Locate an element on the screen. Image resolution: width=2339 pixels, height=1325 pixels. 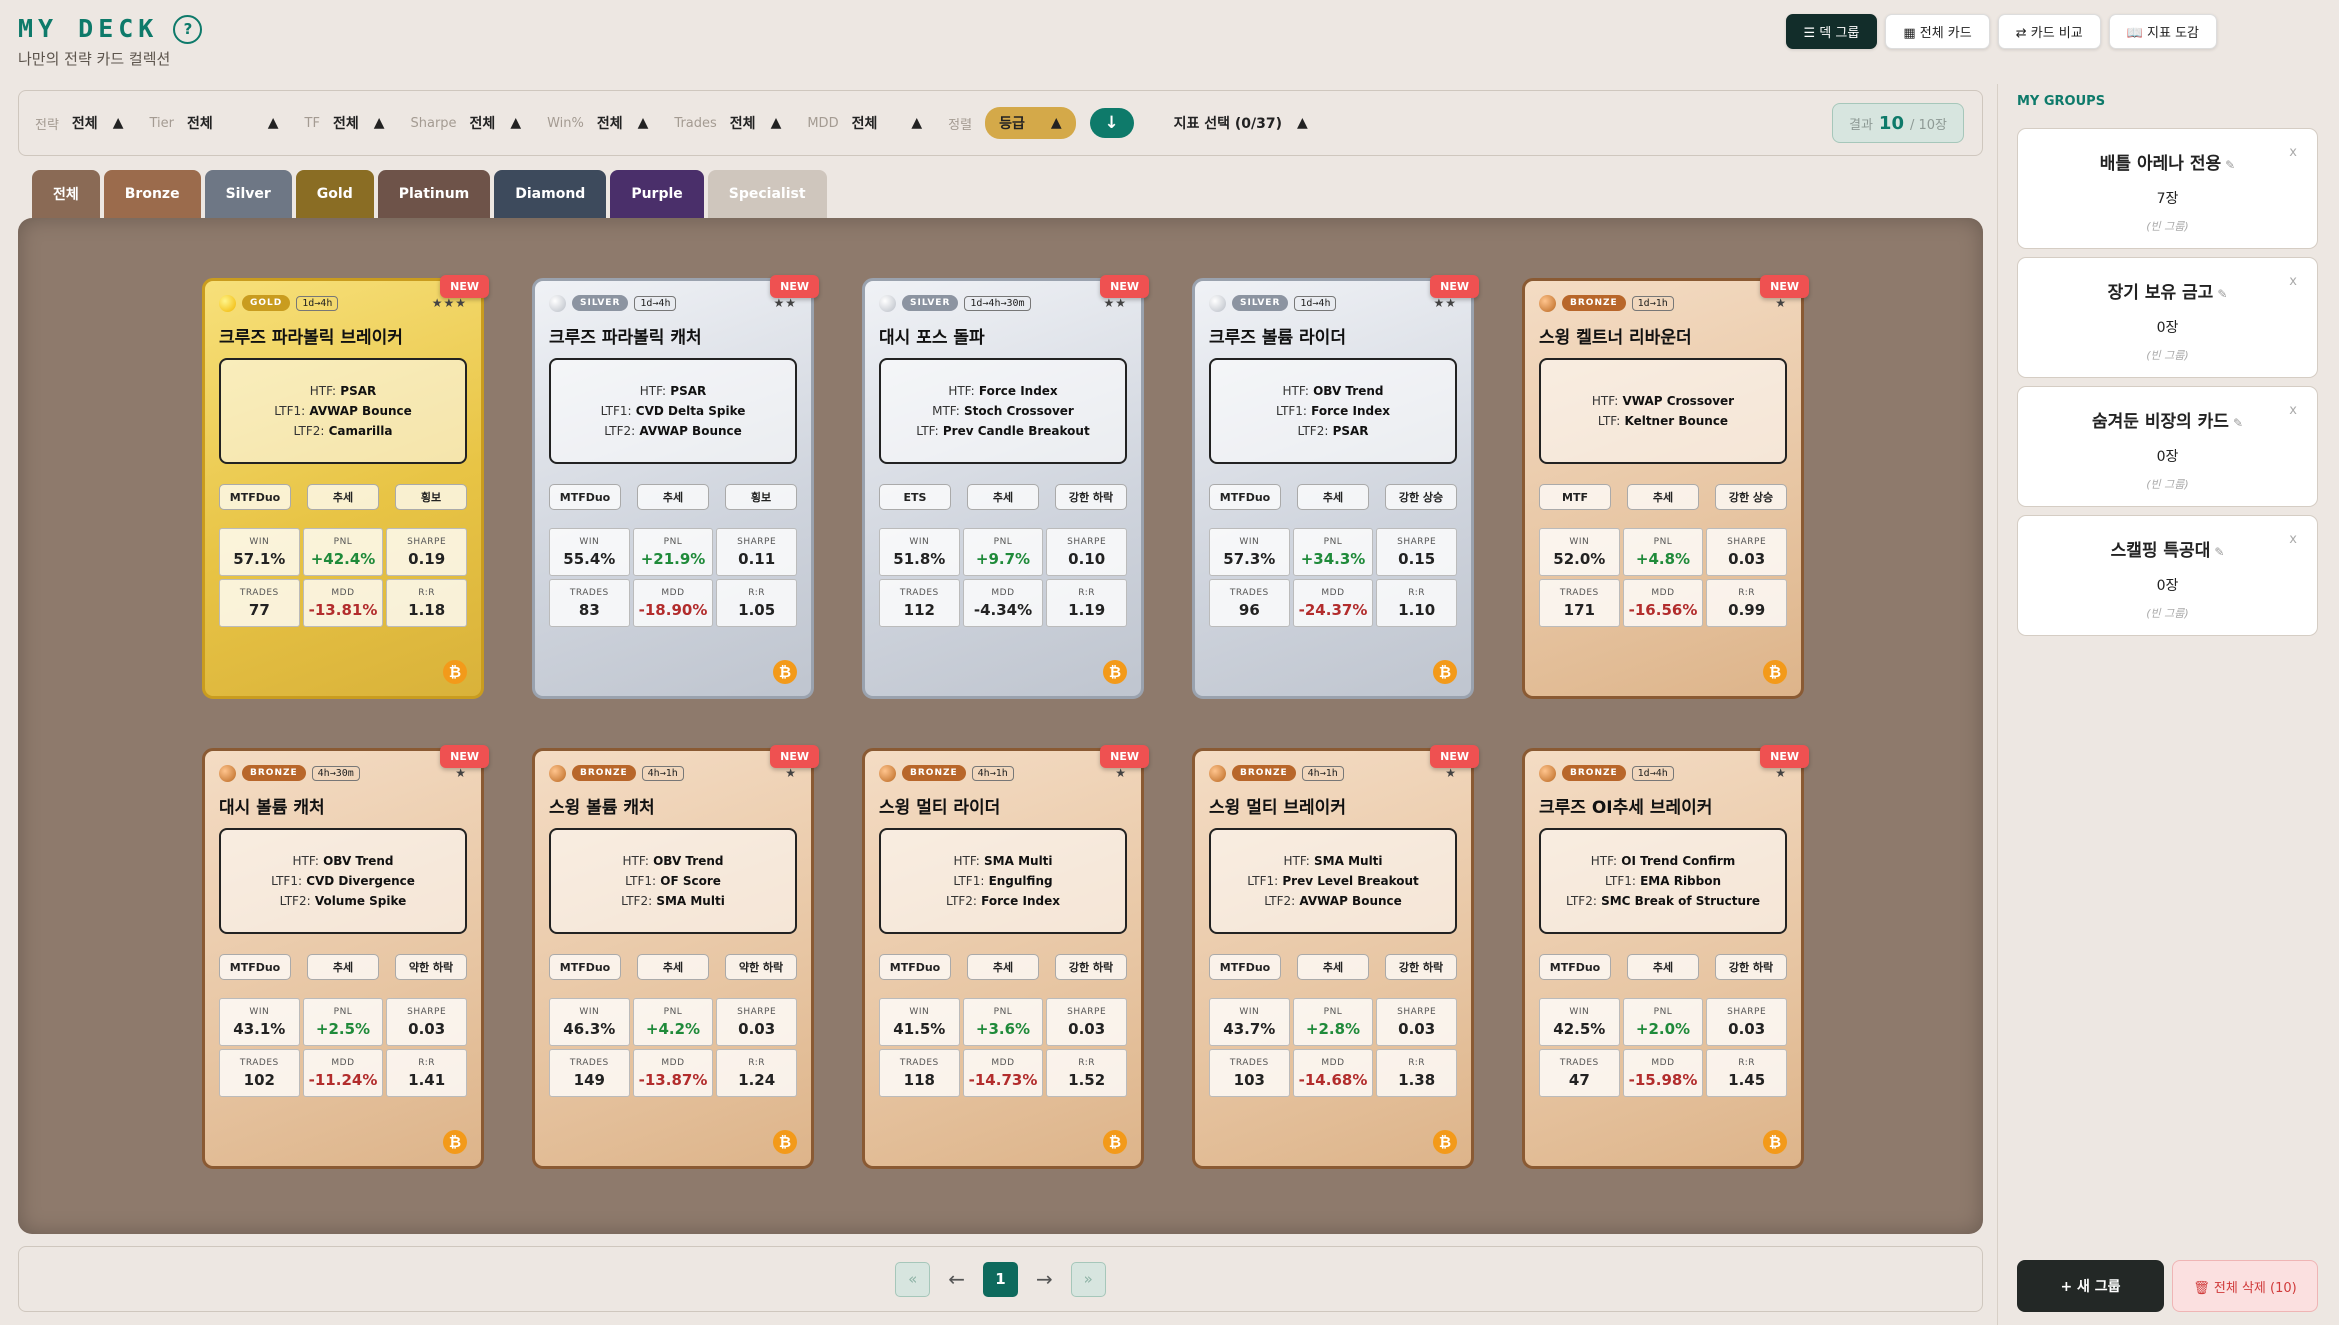
delete-all-button: 🗑 전체 삭제 (10) is located at coordinates (2245, 1286).